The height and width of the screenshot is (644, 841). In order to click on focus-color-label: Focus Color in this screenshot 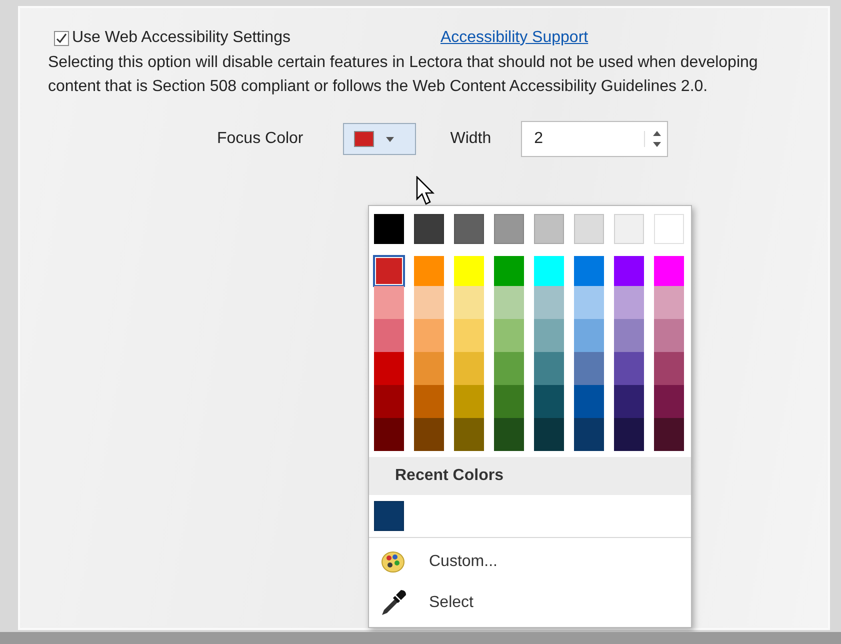, I will do `click(260, 139)`.